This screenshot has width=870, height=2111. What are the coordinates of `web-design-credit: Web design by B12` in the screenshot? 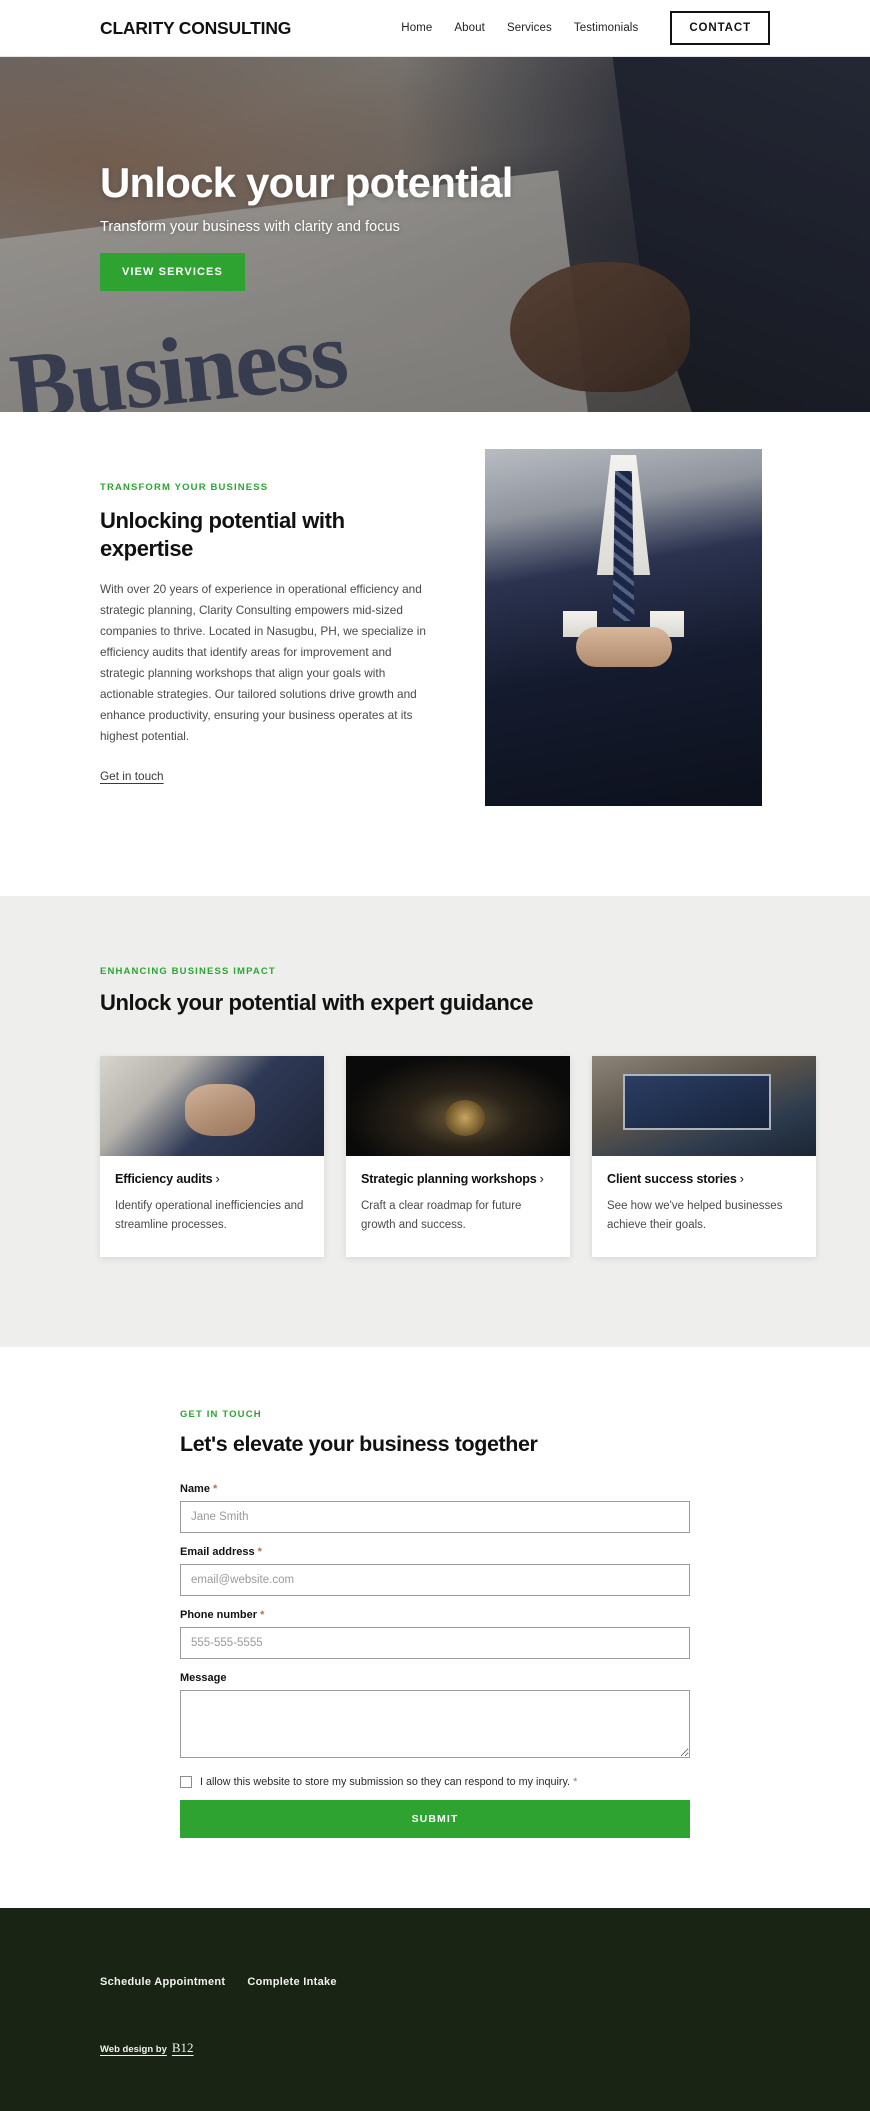 It's located at (147, 2048).